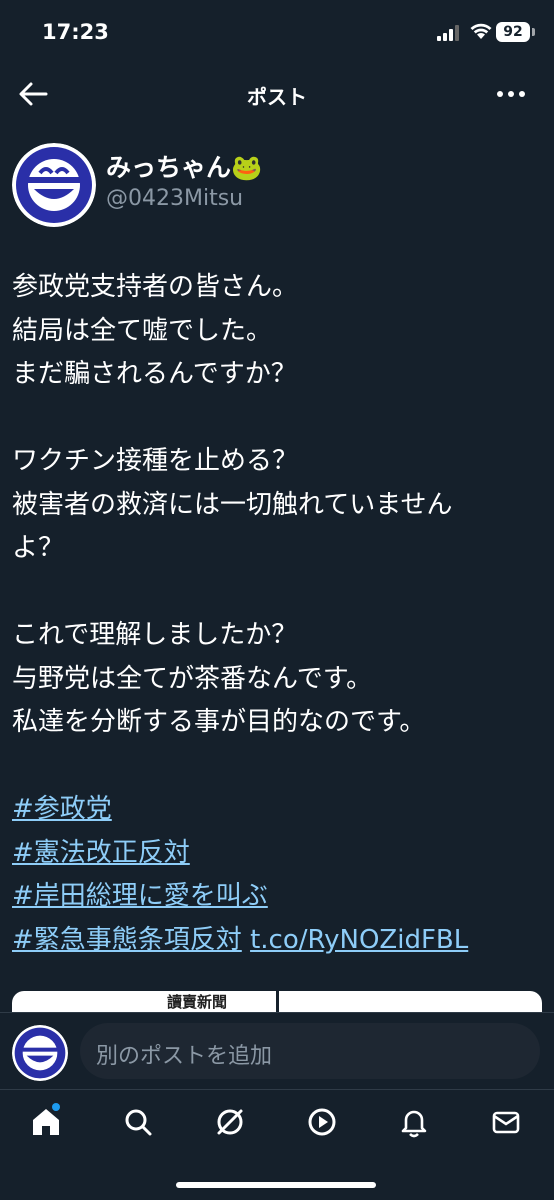 The width and height of the screenshot is (554, 1200). I want to click on video-icon, so click(322, 1122).